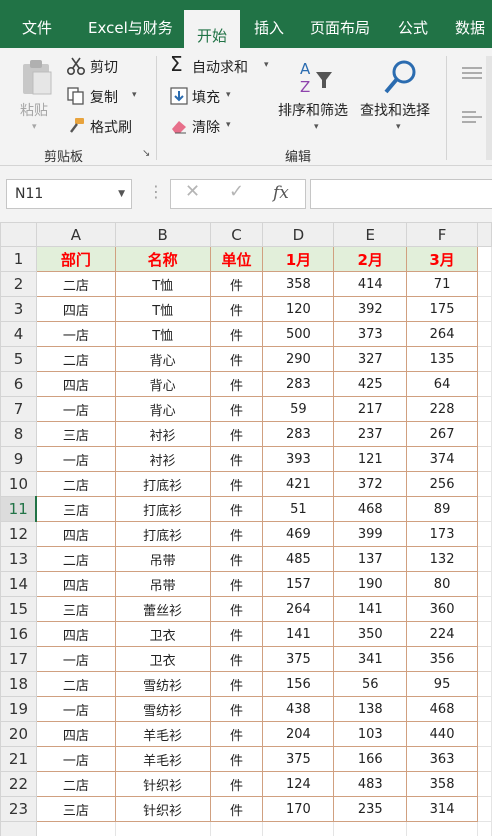 The height and width of the screenshot is (836, 492). I want to click on cell-name: 打底衫, so click(162, 534).